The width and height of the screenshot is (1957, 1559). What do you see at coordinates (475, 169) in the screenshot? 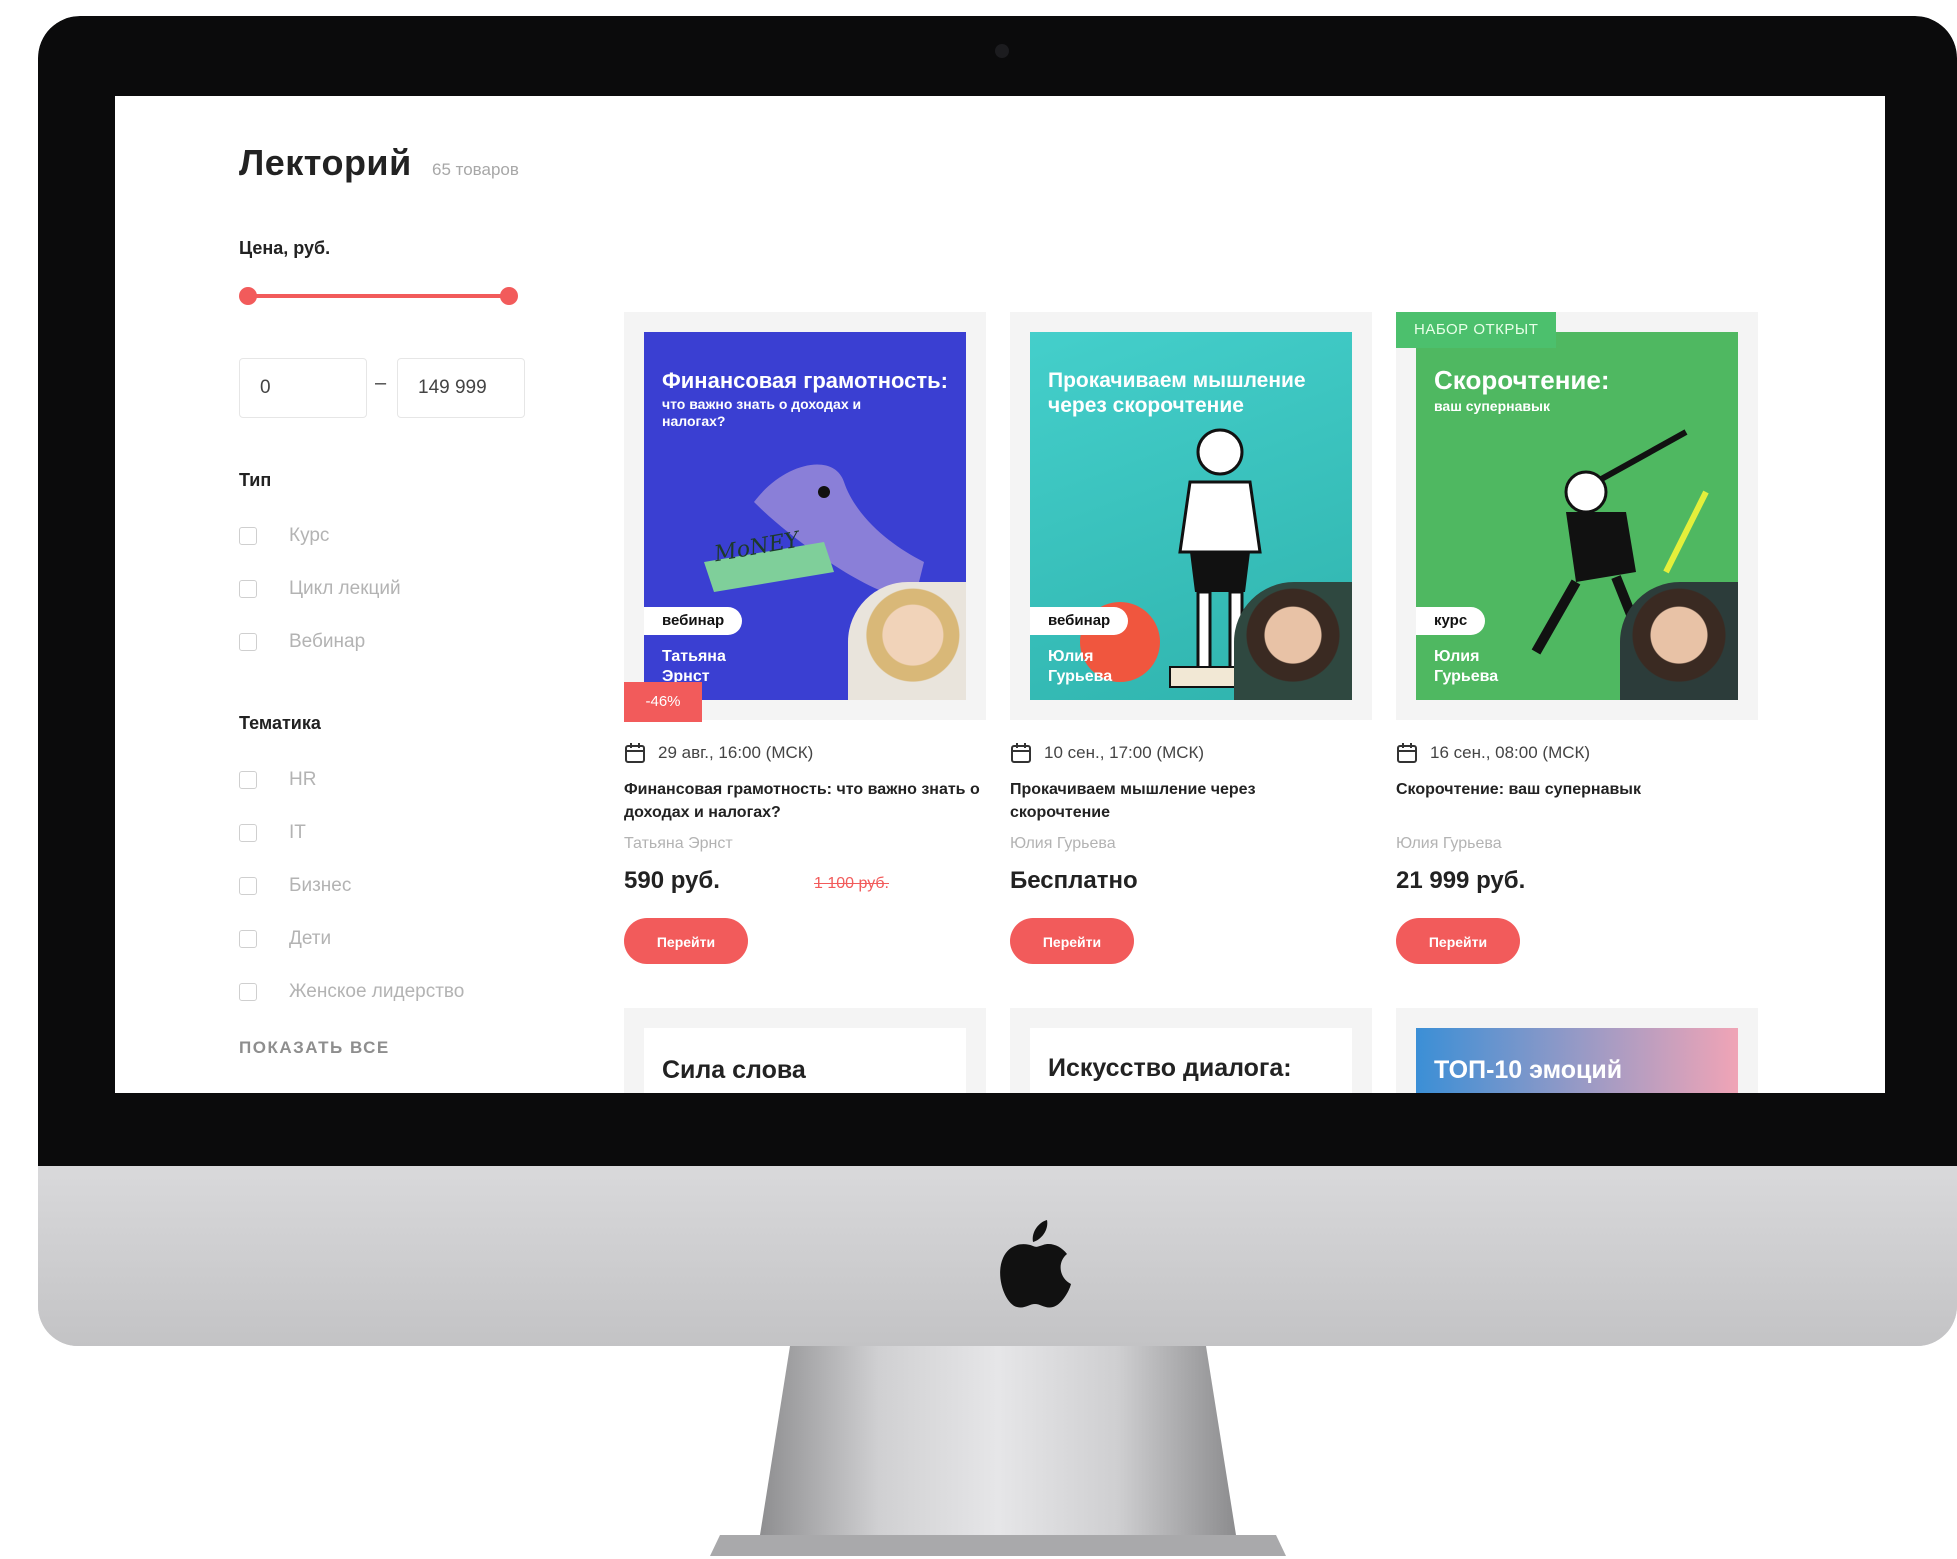
I see `product-count: 65 товаров` at bounding box center [475, 169].